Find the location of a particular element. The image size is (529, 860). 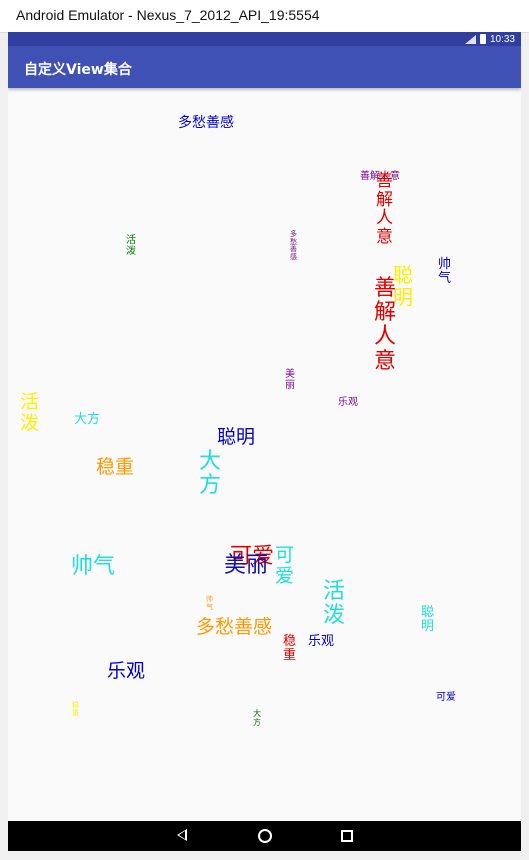

signal-icon is located at coordinates (470, 39).